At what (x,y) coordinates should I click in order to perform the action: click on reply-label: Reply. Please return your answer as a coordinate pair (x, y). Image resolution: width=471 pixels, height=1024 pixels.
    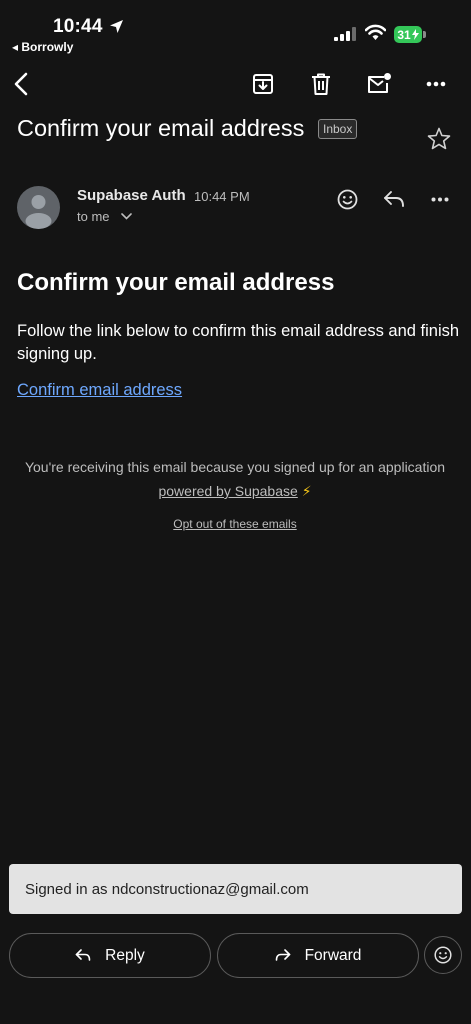
    Looking at the image, I should click on (125, 955).